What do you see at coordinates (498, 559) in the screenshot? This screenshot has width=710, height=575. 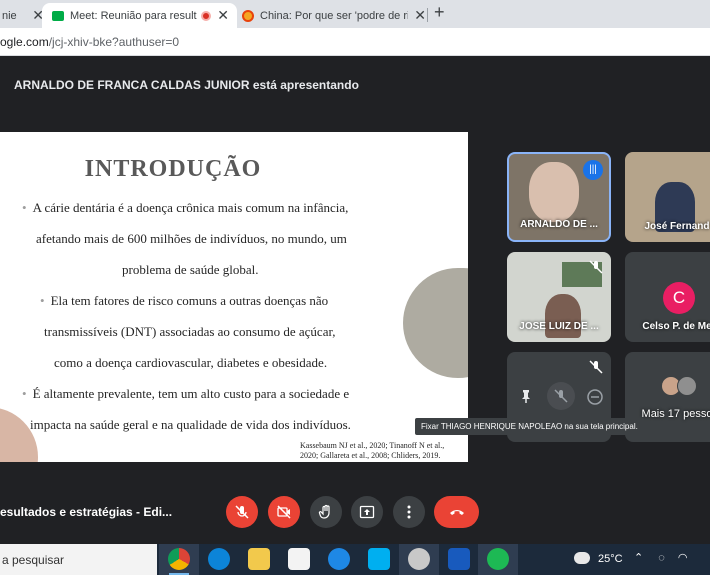 I see `spotify-icon` at bounding box center [498, 559].